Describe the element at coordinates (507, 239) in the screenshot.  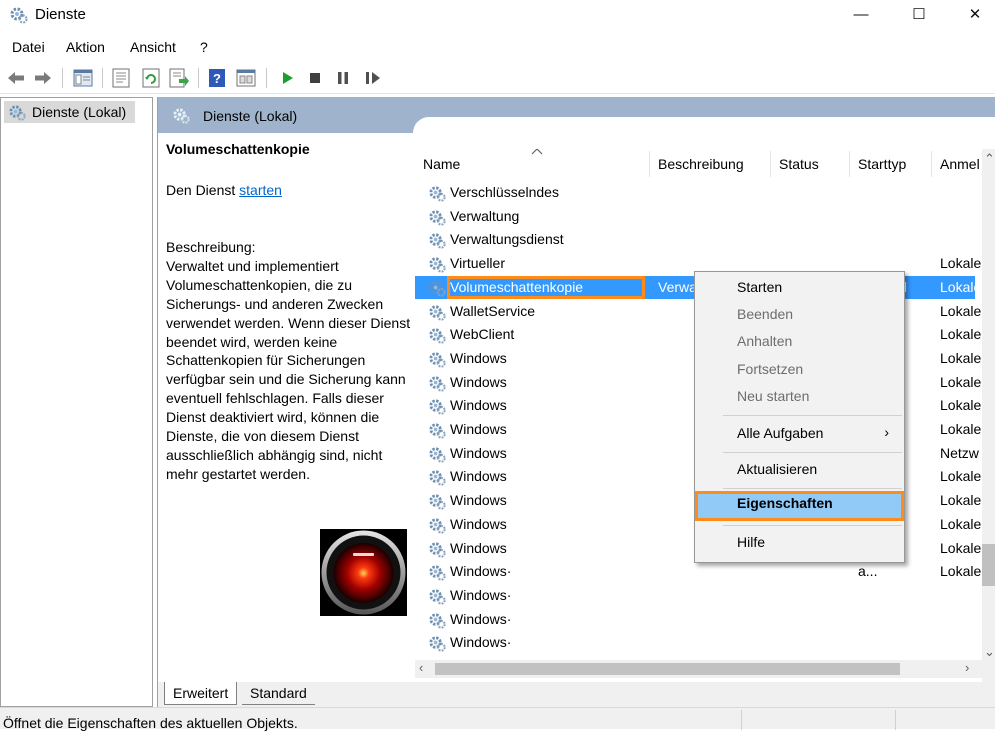
I see `cell-name: Verwaltungsdienst` at that location.